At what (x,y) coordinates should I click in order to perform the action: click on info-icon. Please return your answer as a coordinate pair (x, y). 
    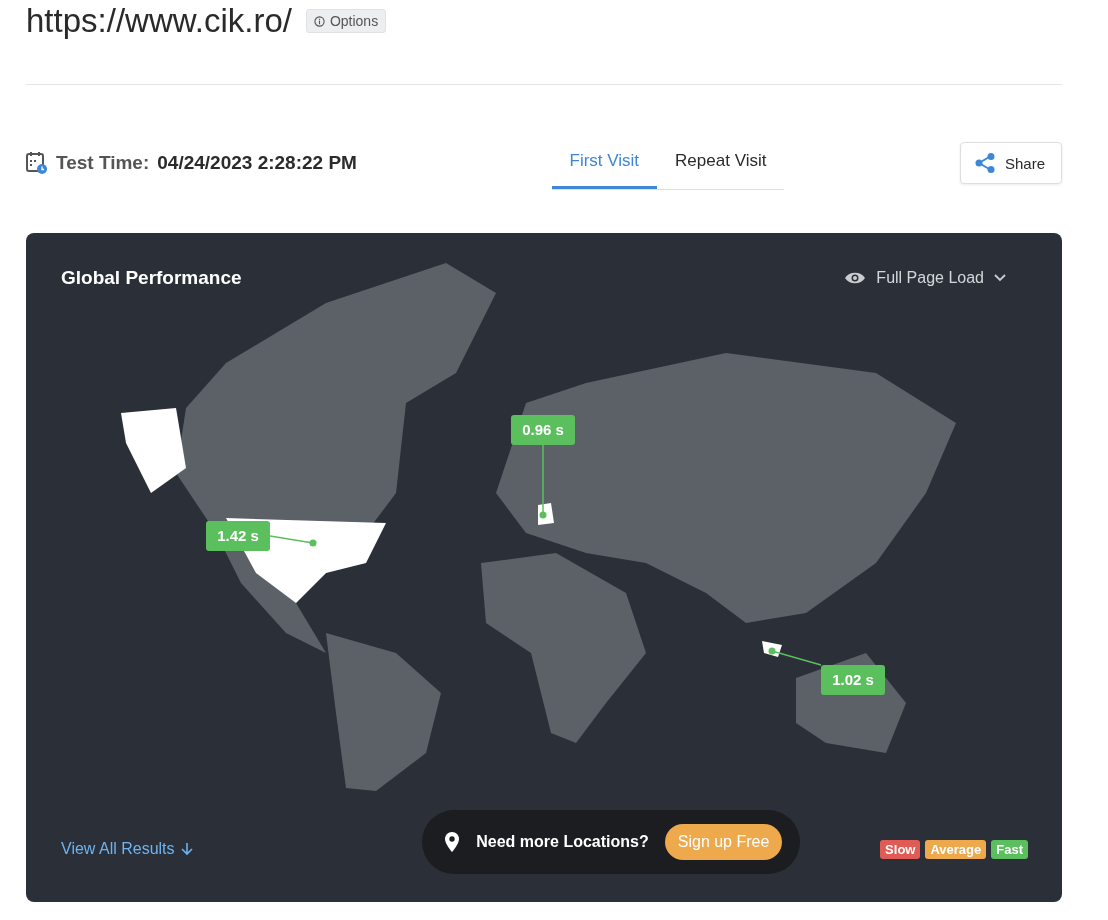
    Looking at the image, I should click on (319, 21).